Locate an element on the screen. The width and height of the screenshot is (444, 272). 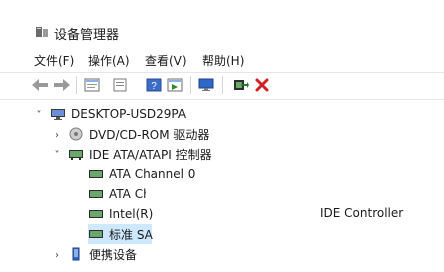
view-button is located at coordinates (175, 85).